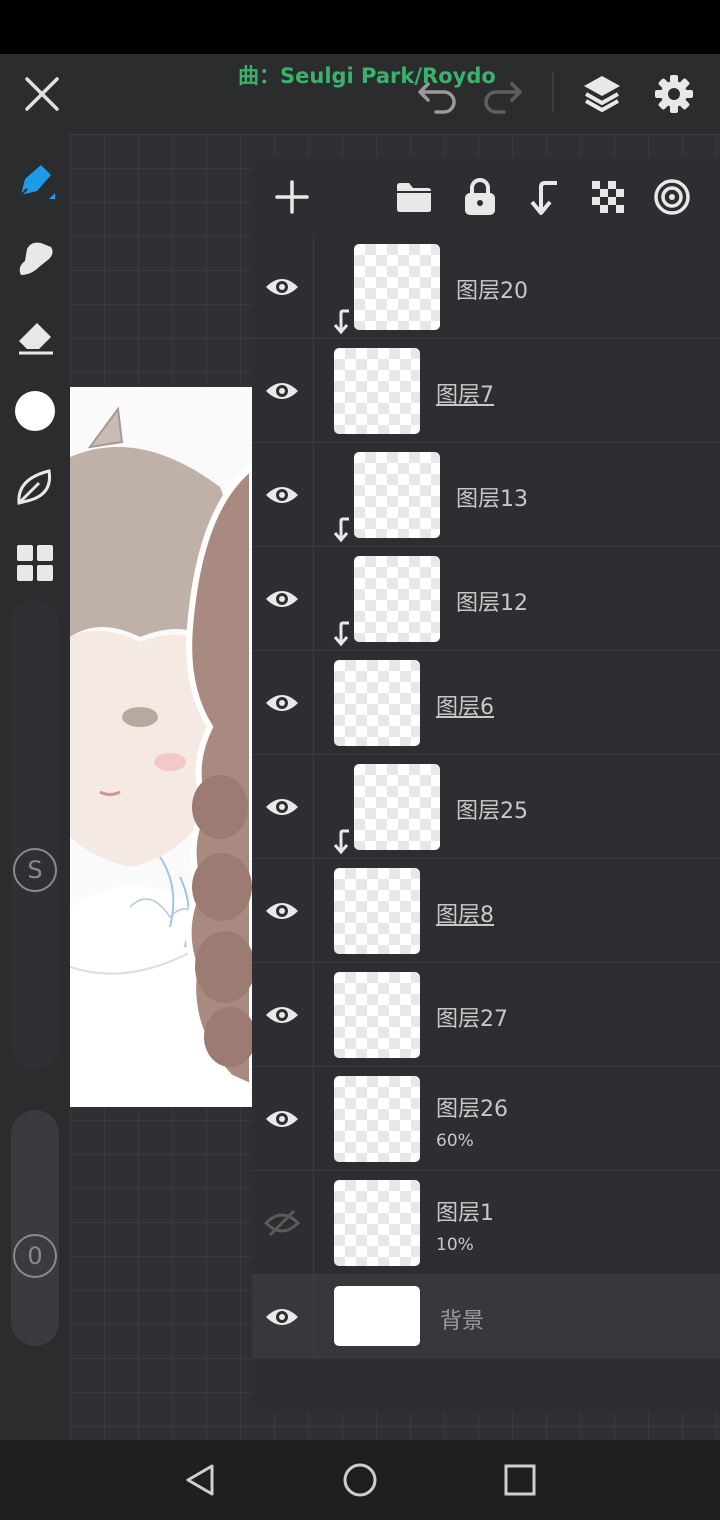  I want to click on layer-name: 背景, so click(462, 1321).